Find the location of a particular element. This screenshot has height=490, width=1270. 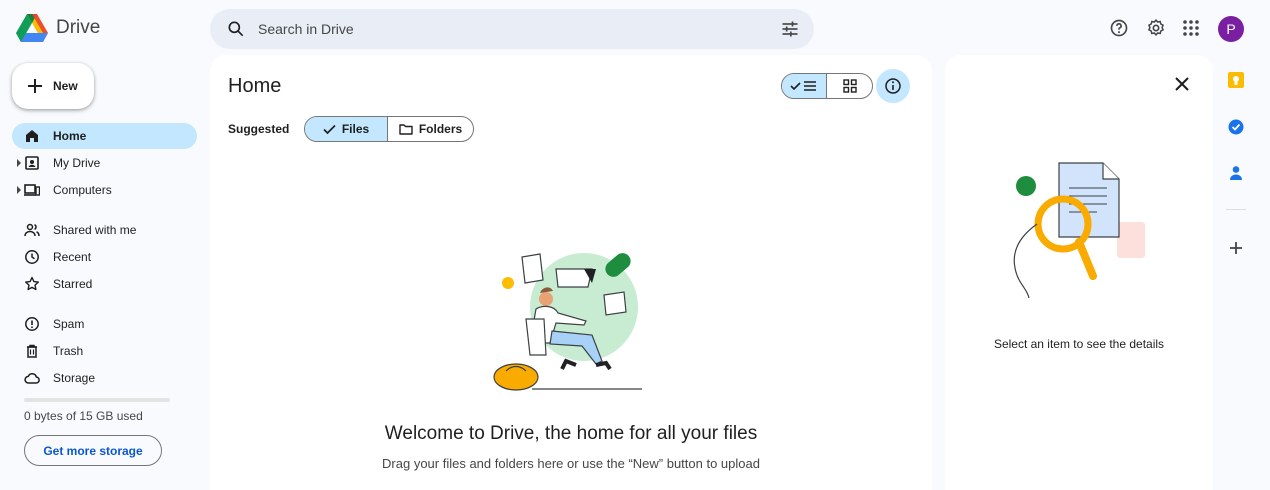

details-illustration is located at coordinates (1079, 230).